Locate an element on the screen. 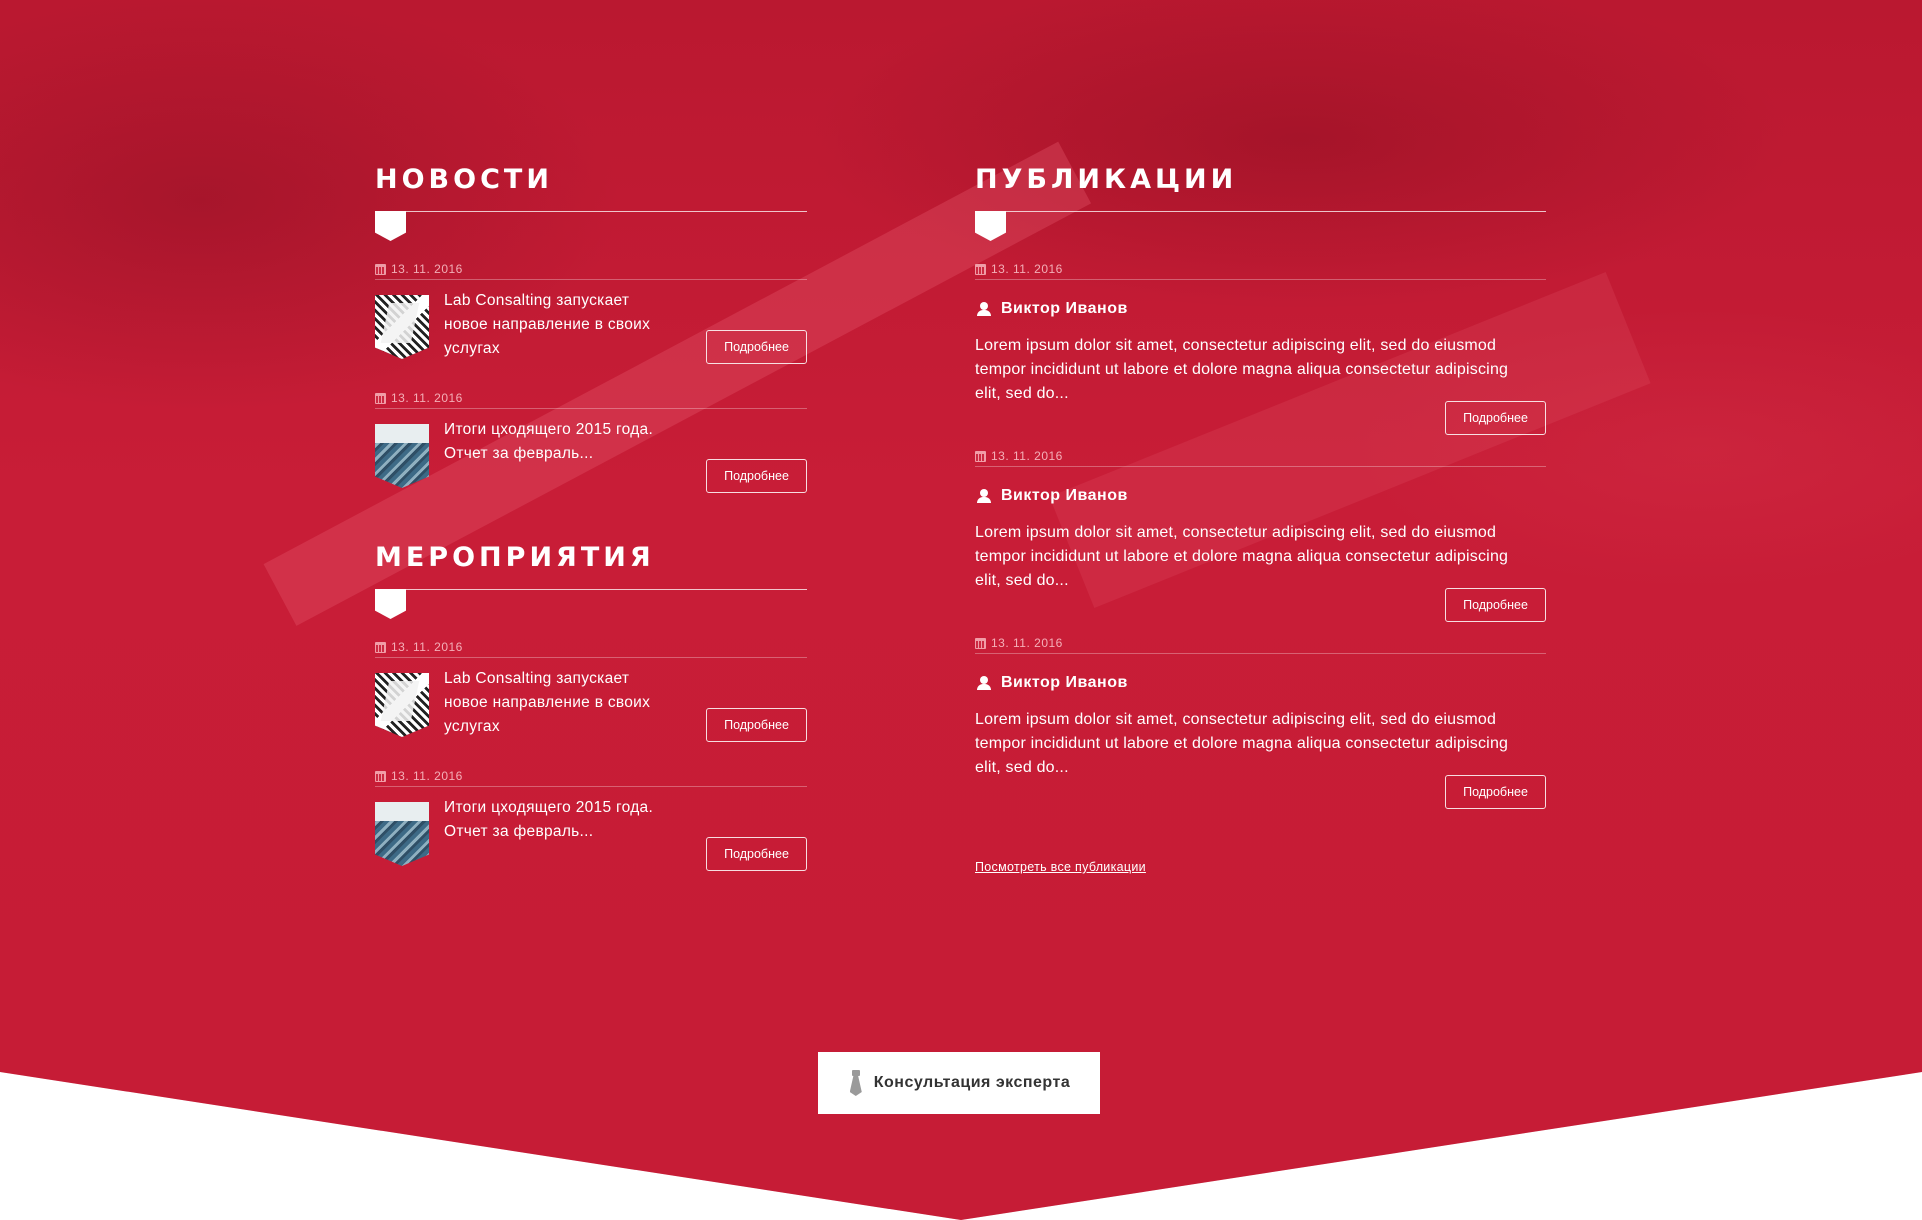 The height and width of the screenshot is (1220, 1922). publications-title-rule is located at coordinates (1260, 211).